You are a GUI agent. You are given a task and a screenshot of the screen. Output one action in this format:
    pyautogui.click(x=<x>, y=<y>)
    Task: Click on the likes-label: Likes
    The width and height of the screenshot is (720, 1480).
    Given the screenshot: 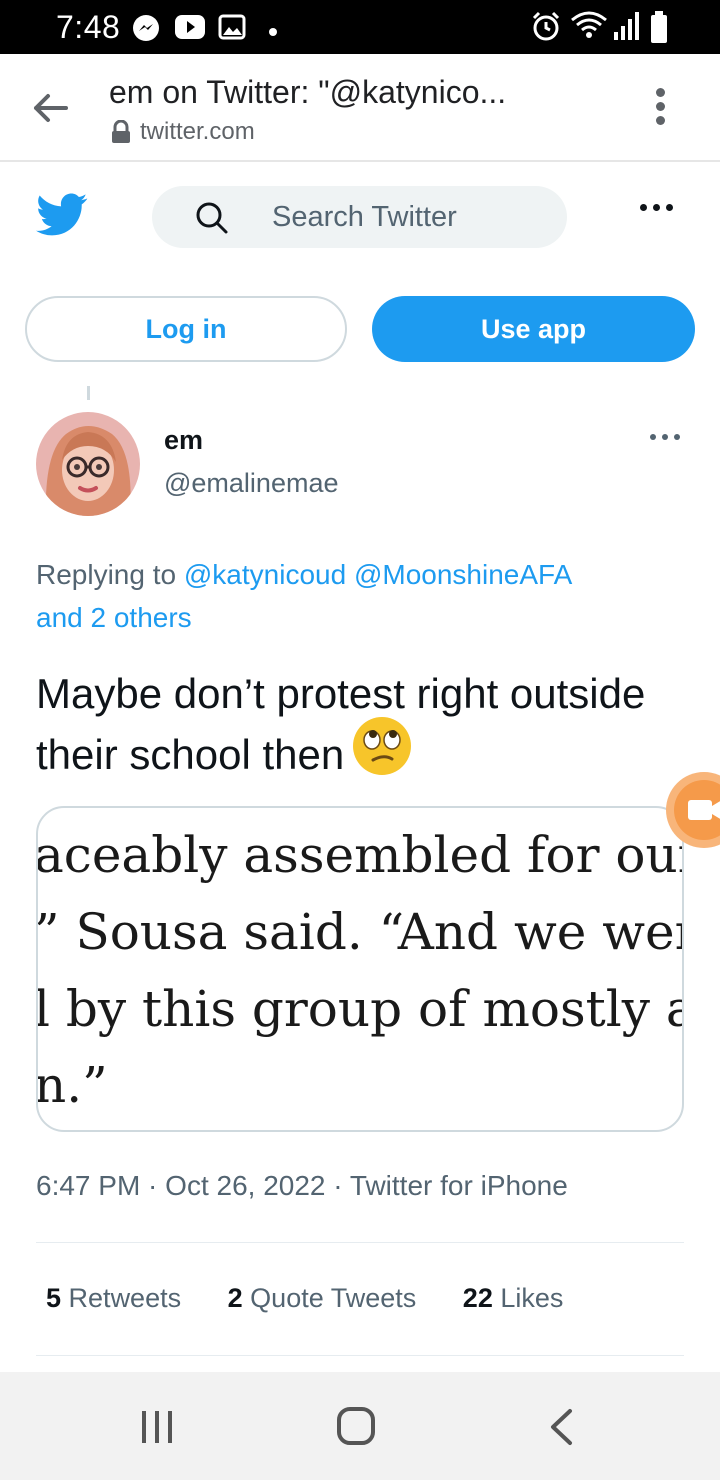 What is the action you would take?
    pyautogui.click(x=532, y=1298)
    